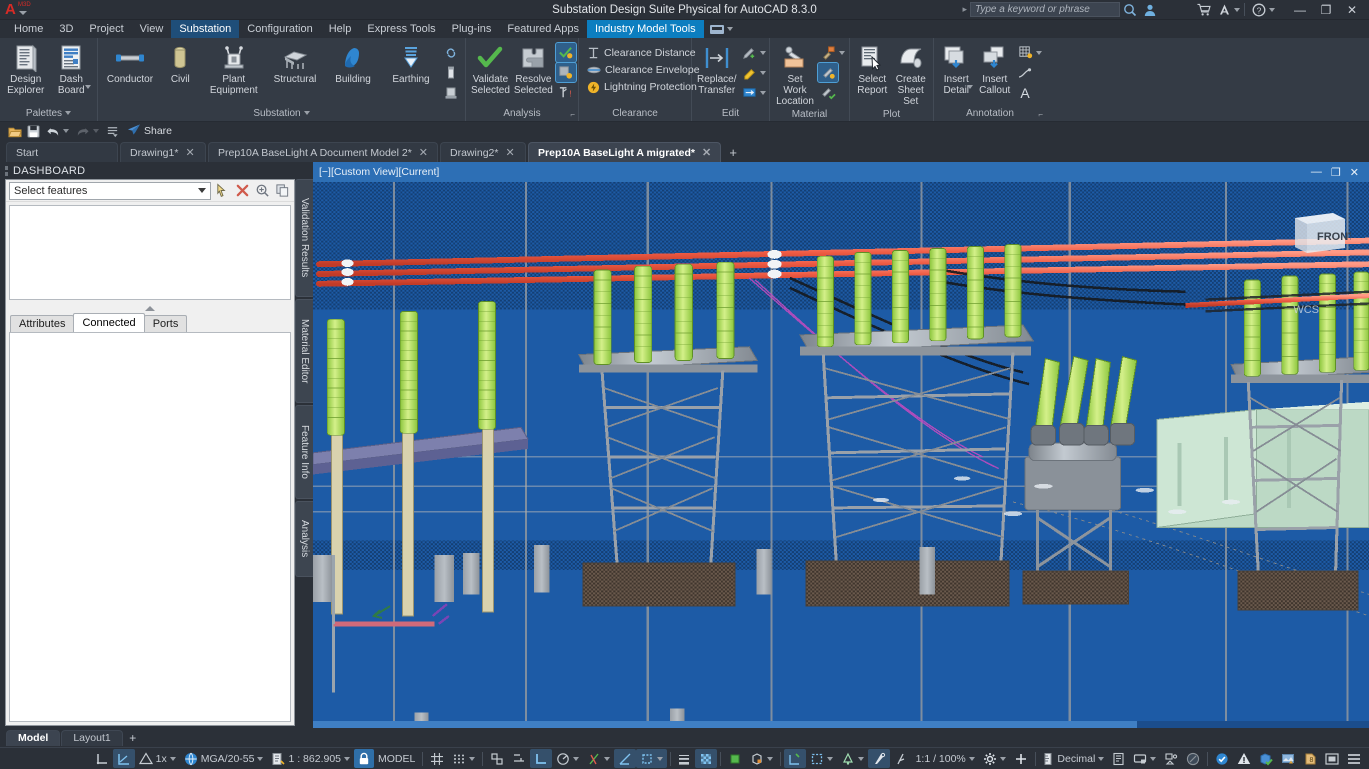 The height and width of the screenshot is (769, 1369). What do you see at coordinates (1025, 52) in the screenshot?
I see `table-icon` at bounding box center [1025, 52].